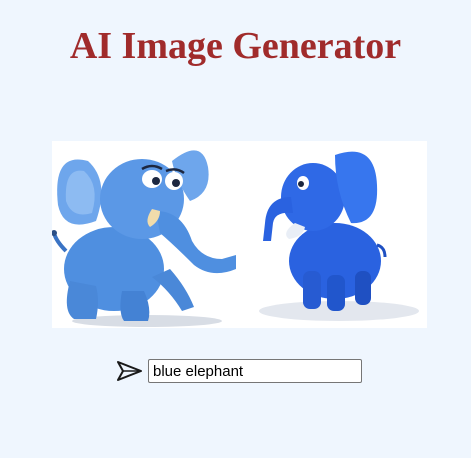 The height and width of the screenshot is (458, 471). I want to click on cartoon-elephant-image, so click(339, 236).